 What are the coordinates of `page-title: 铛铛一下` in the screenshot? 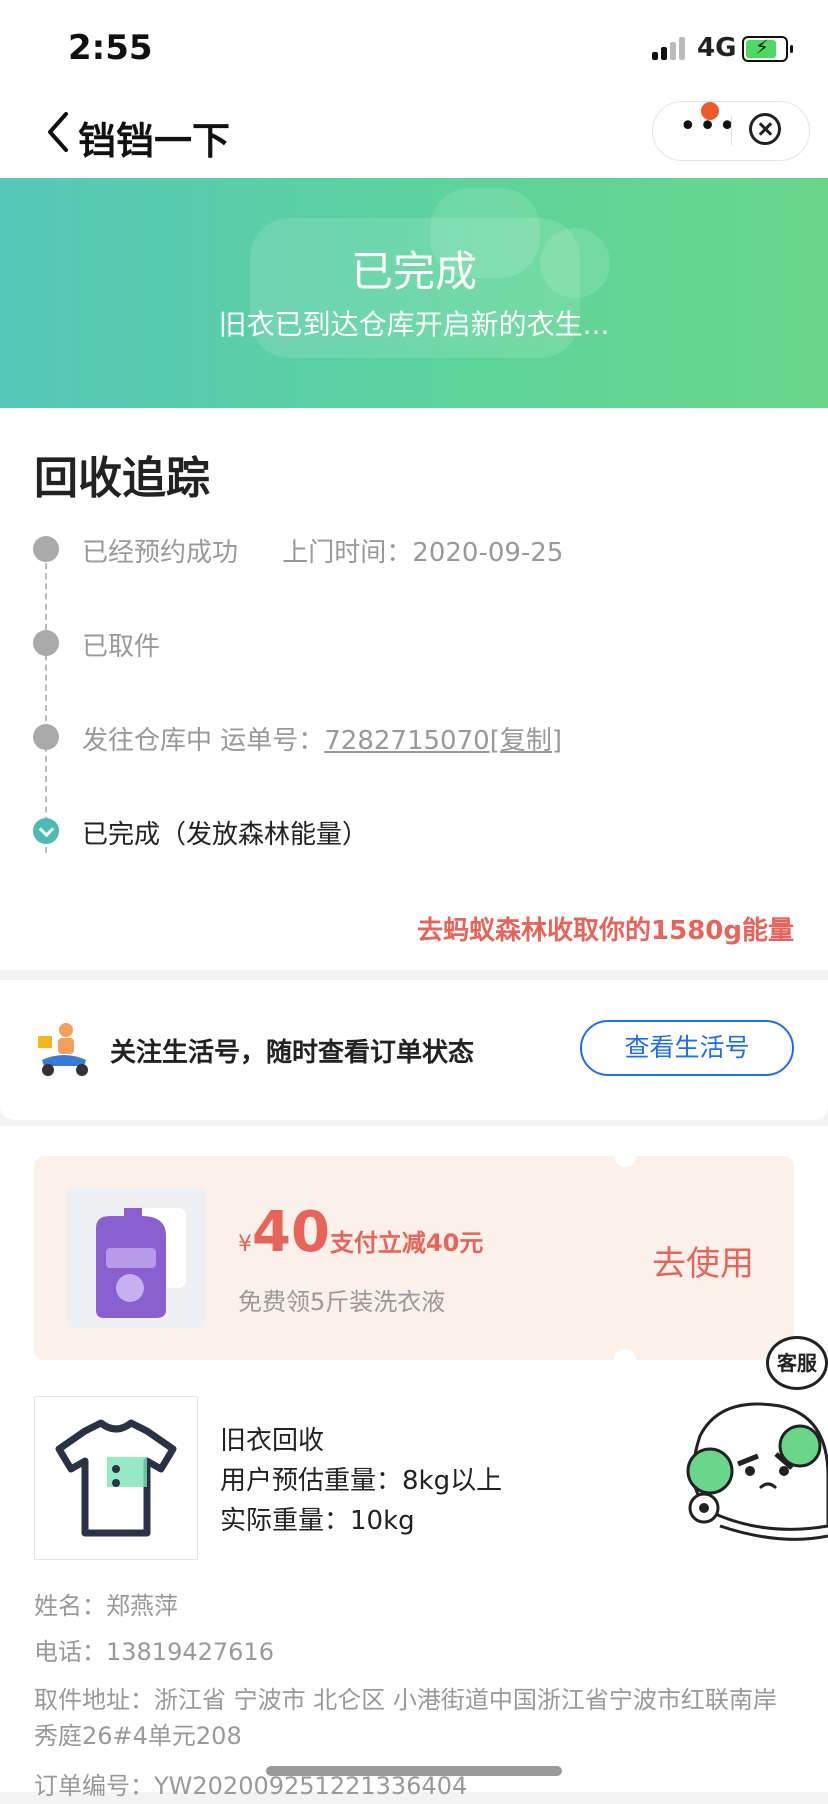 It's located at (154, 141).